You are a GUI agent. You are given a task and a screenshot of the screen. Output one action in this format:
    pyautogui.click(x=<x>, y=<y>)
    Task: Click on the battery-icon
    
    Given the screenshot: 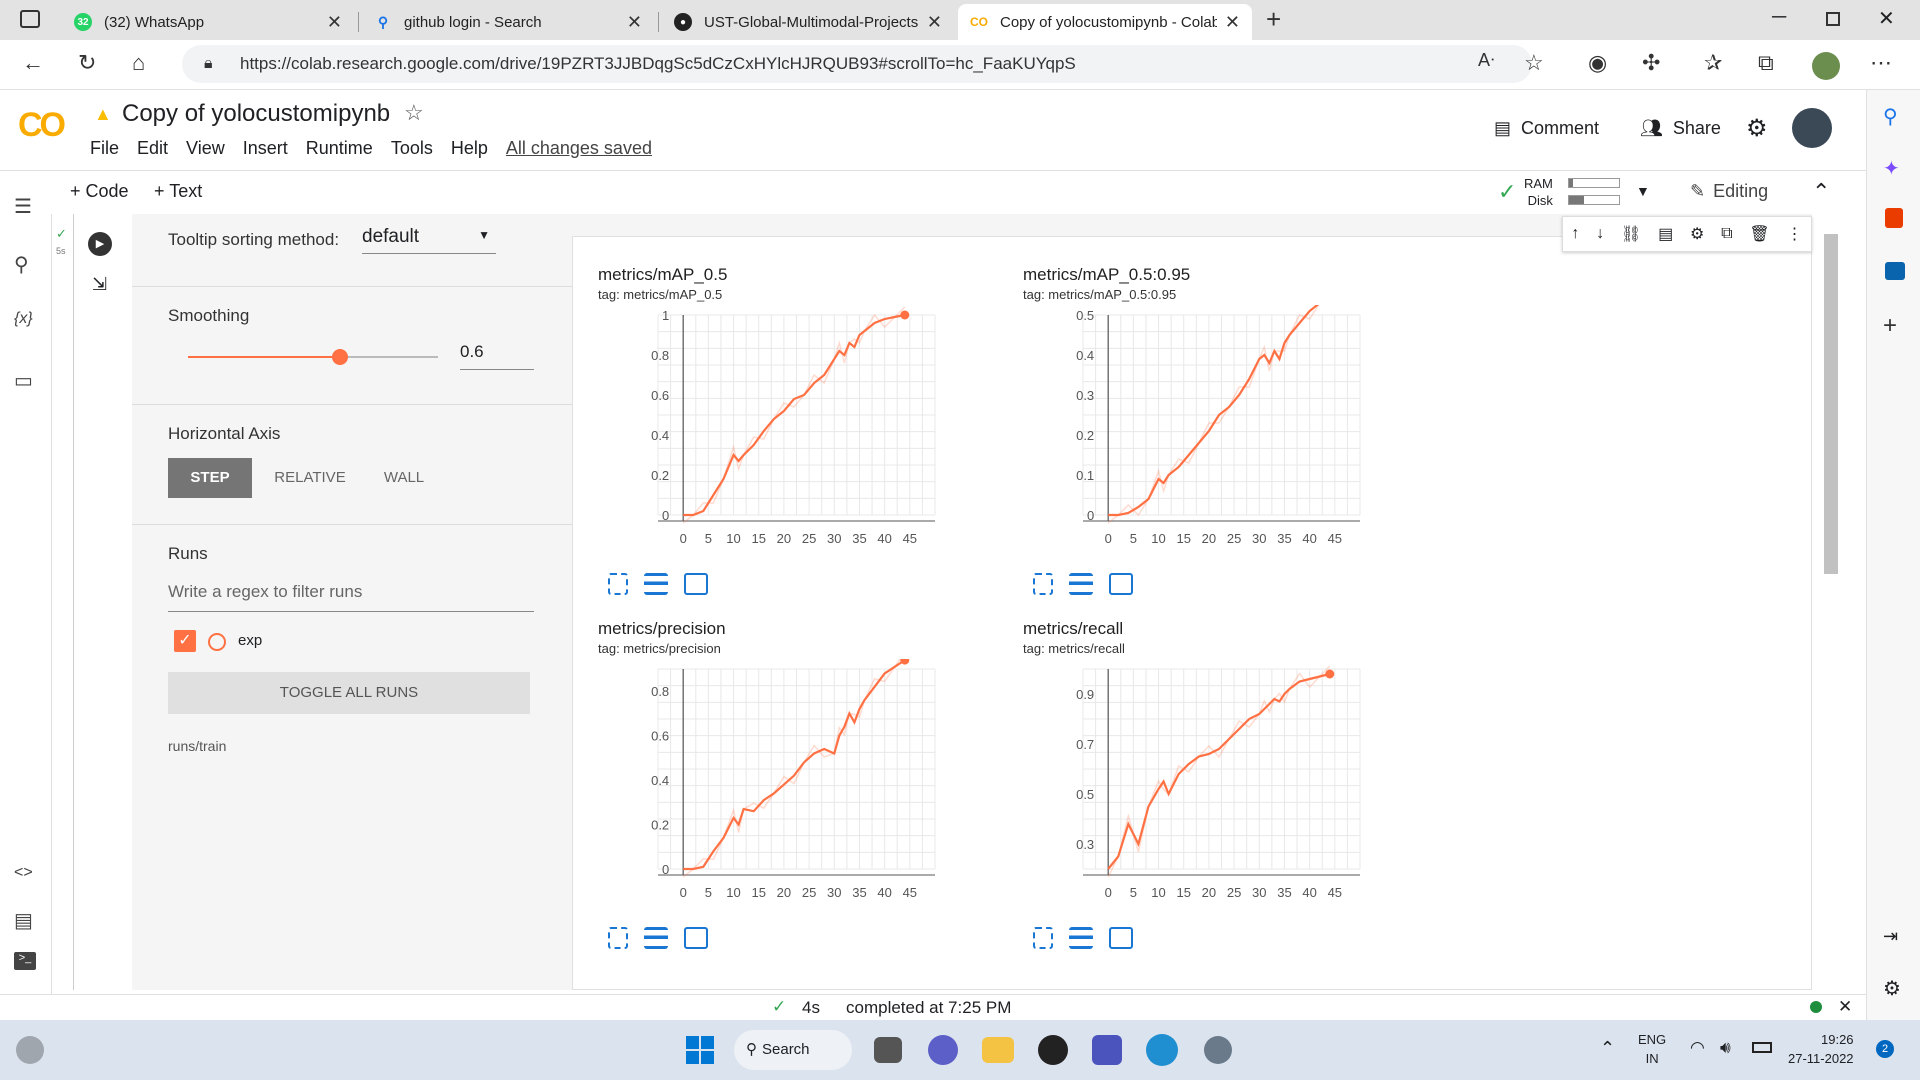 What is the action you would take?
    pyautogui.click(x=1762, y=1047)
    